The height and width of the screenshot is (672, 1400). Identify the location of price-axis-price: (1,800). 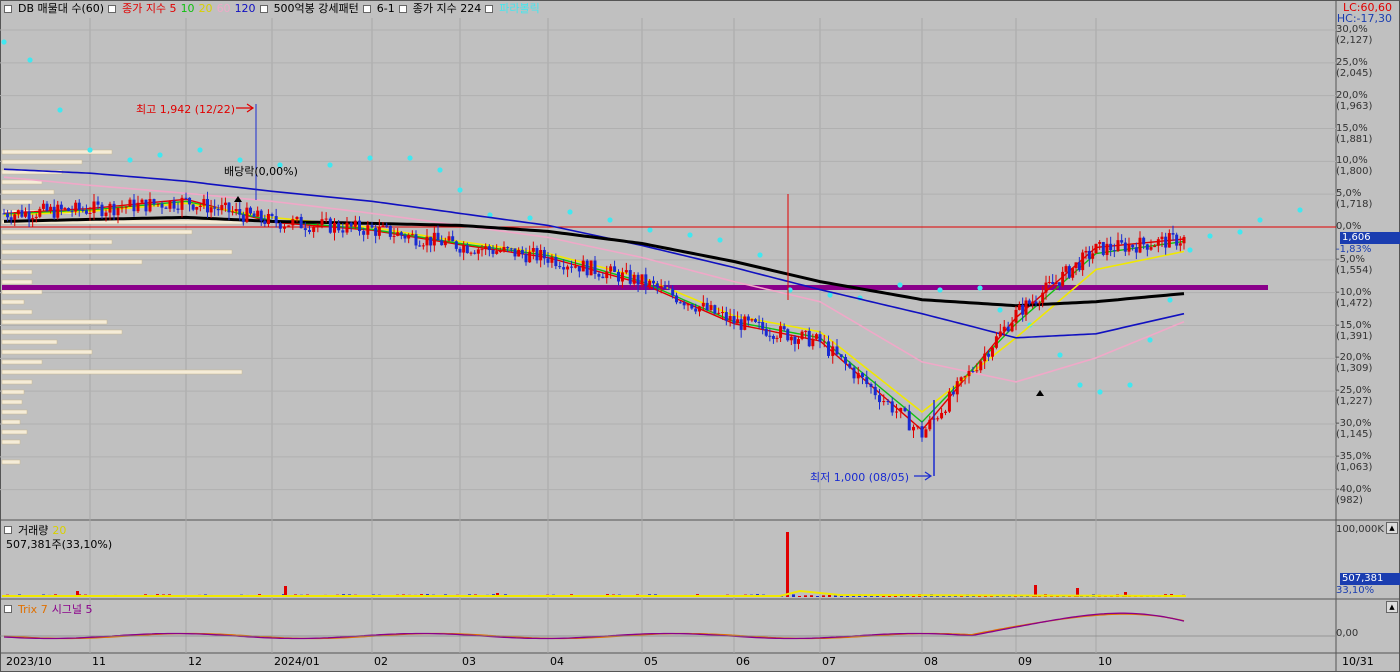
(1354, 172).